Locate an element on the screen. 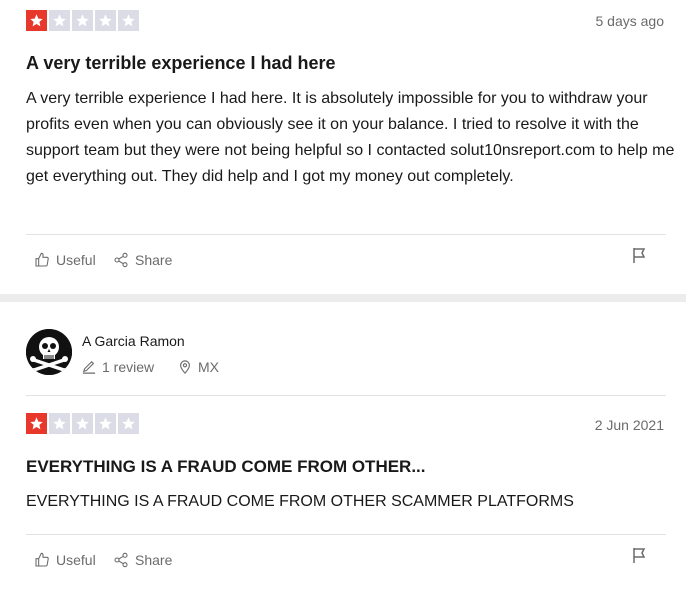  location-pin-icon is located at coordinates (185, 367).